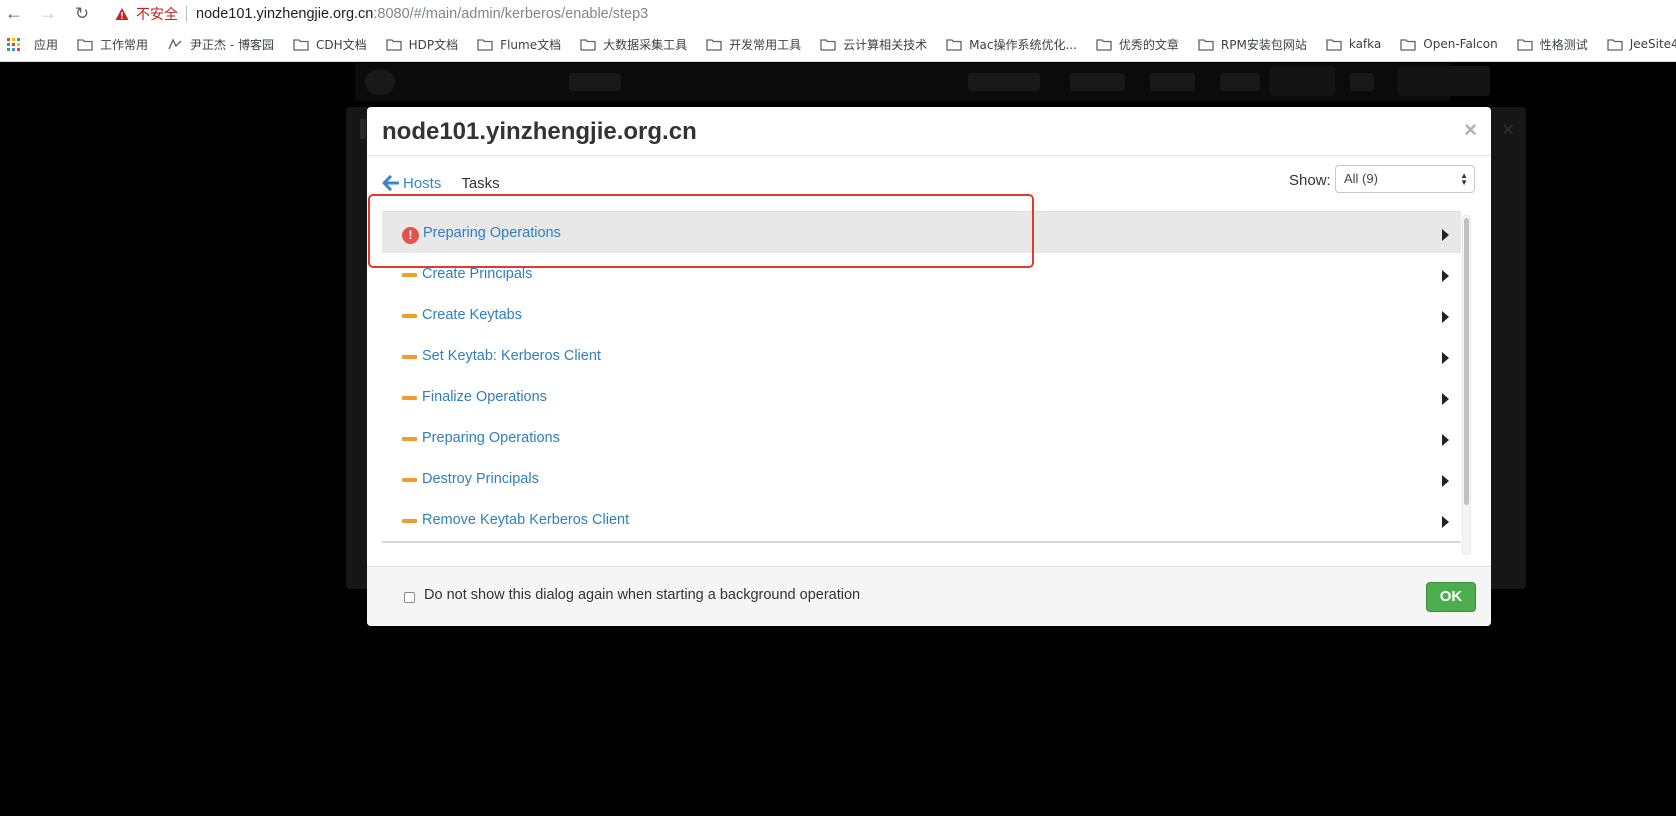 This screenshot has width=1676, height=816. I want to click on bookmark-label: 开发常用工具, so click(765, 44).